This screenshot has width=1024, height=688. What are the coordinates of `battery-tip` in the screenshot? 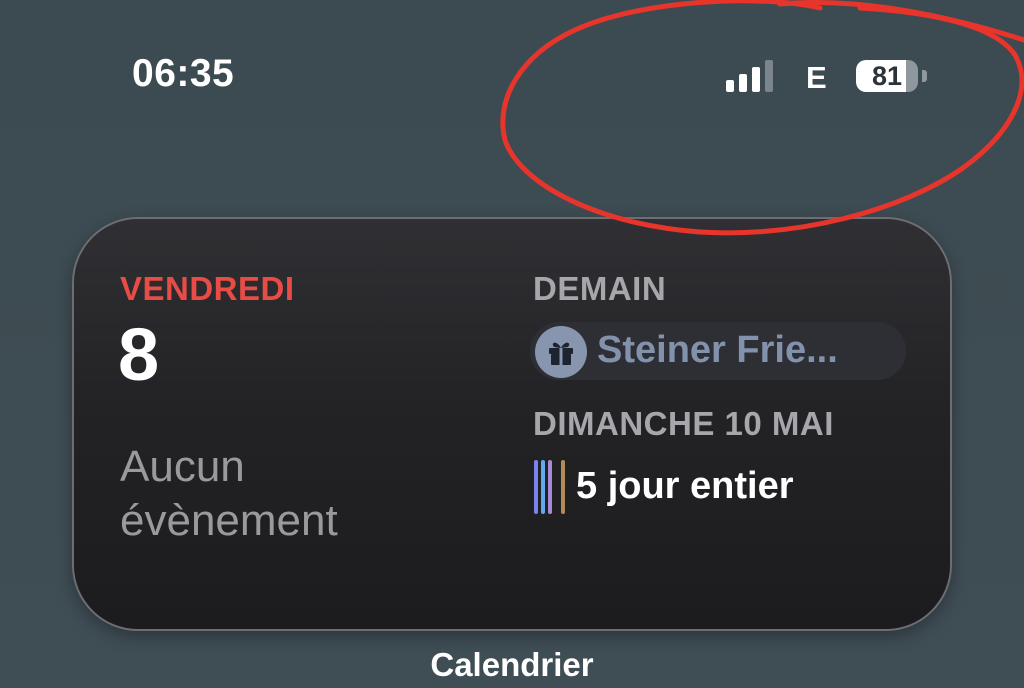 It's located at (924, 76).